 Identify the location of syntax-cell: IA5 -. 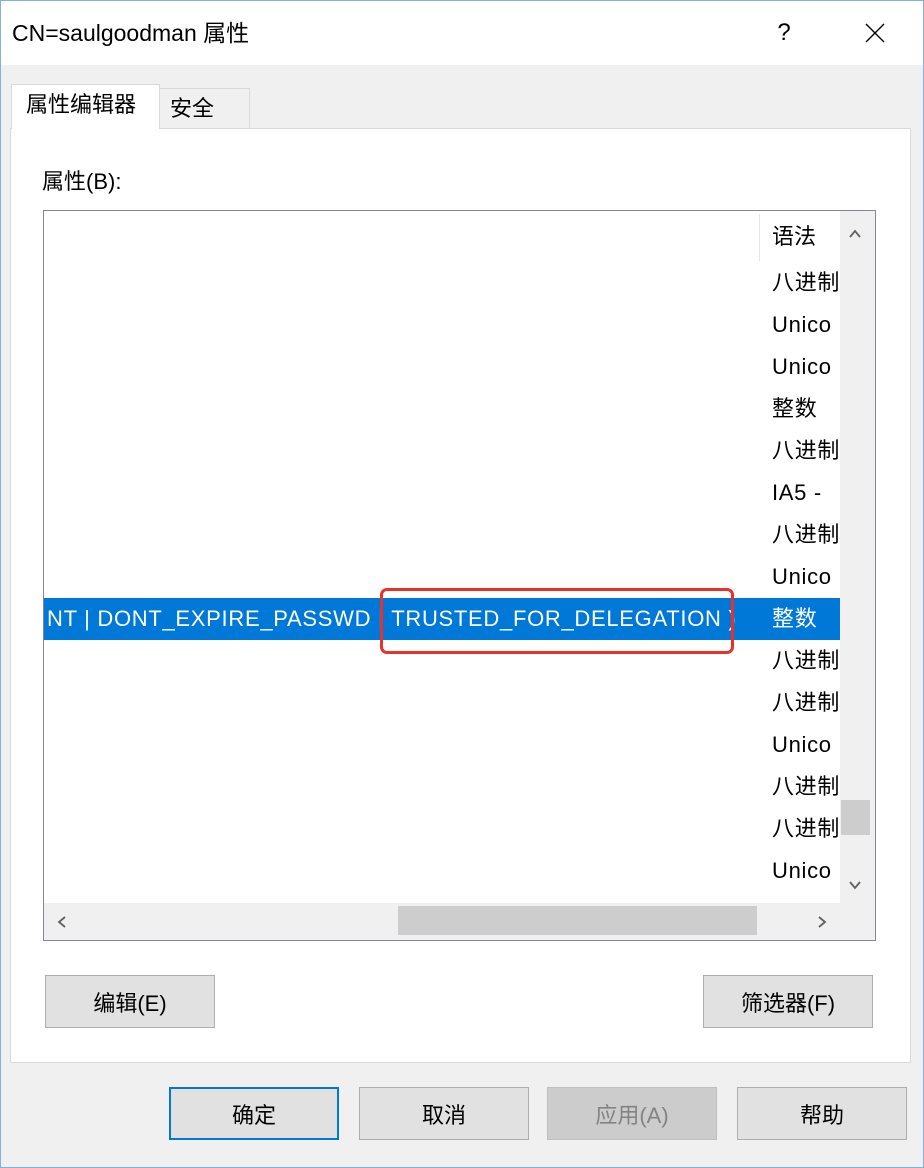
(800, 492).